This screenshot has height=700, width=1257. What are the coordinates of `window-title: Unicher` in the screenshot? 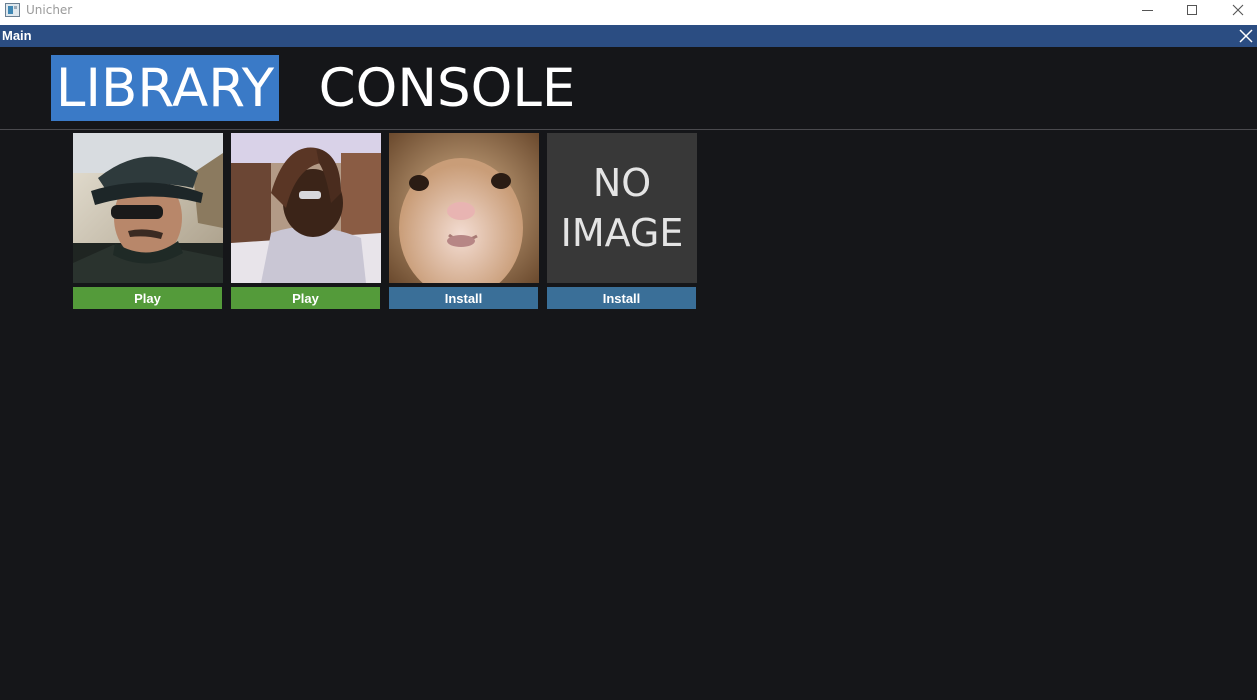 It's located at (49, 10).